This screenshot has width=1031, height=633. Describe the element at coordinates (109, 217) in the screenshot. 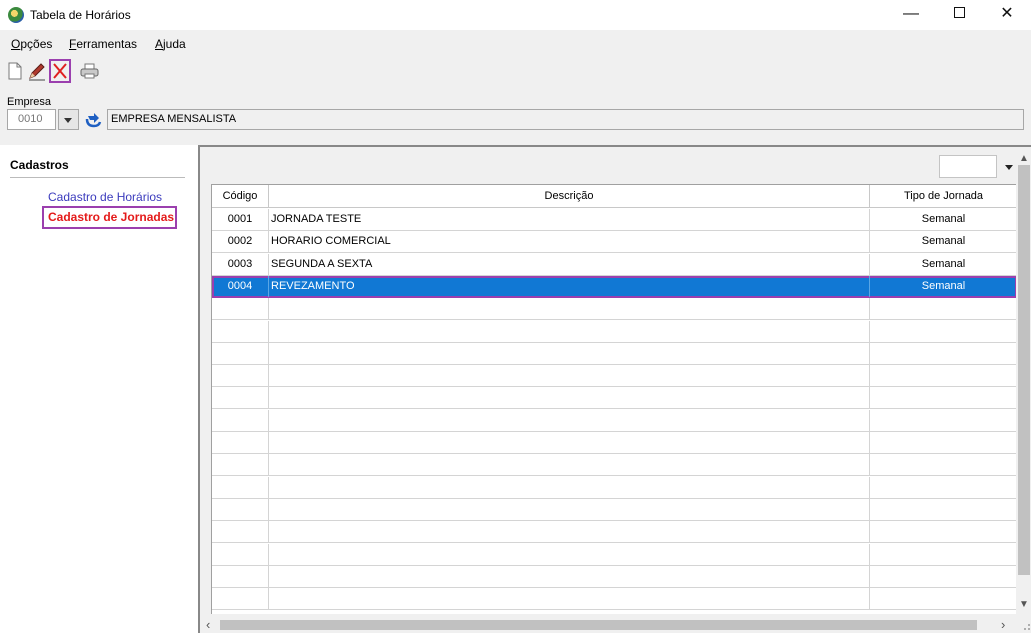

I see `sidebar-item-cadastro-jornadas: Cadastro de Jornadas` at that location.